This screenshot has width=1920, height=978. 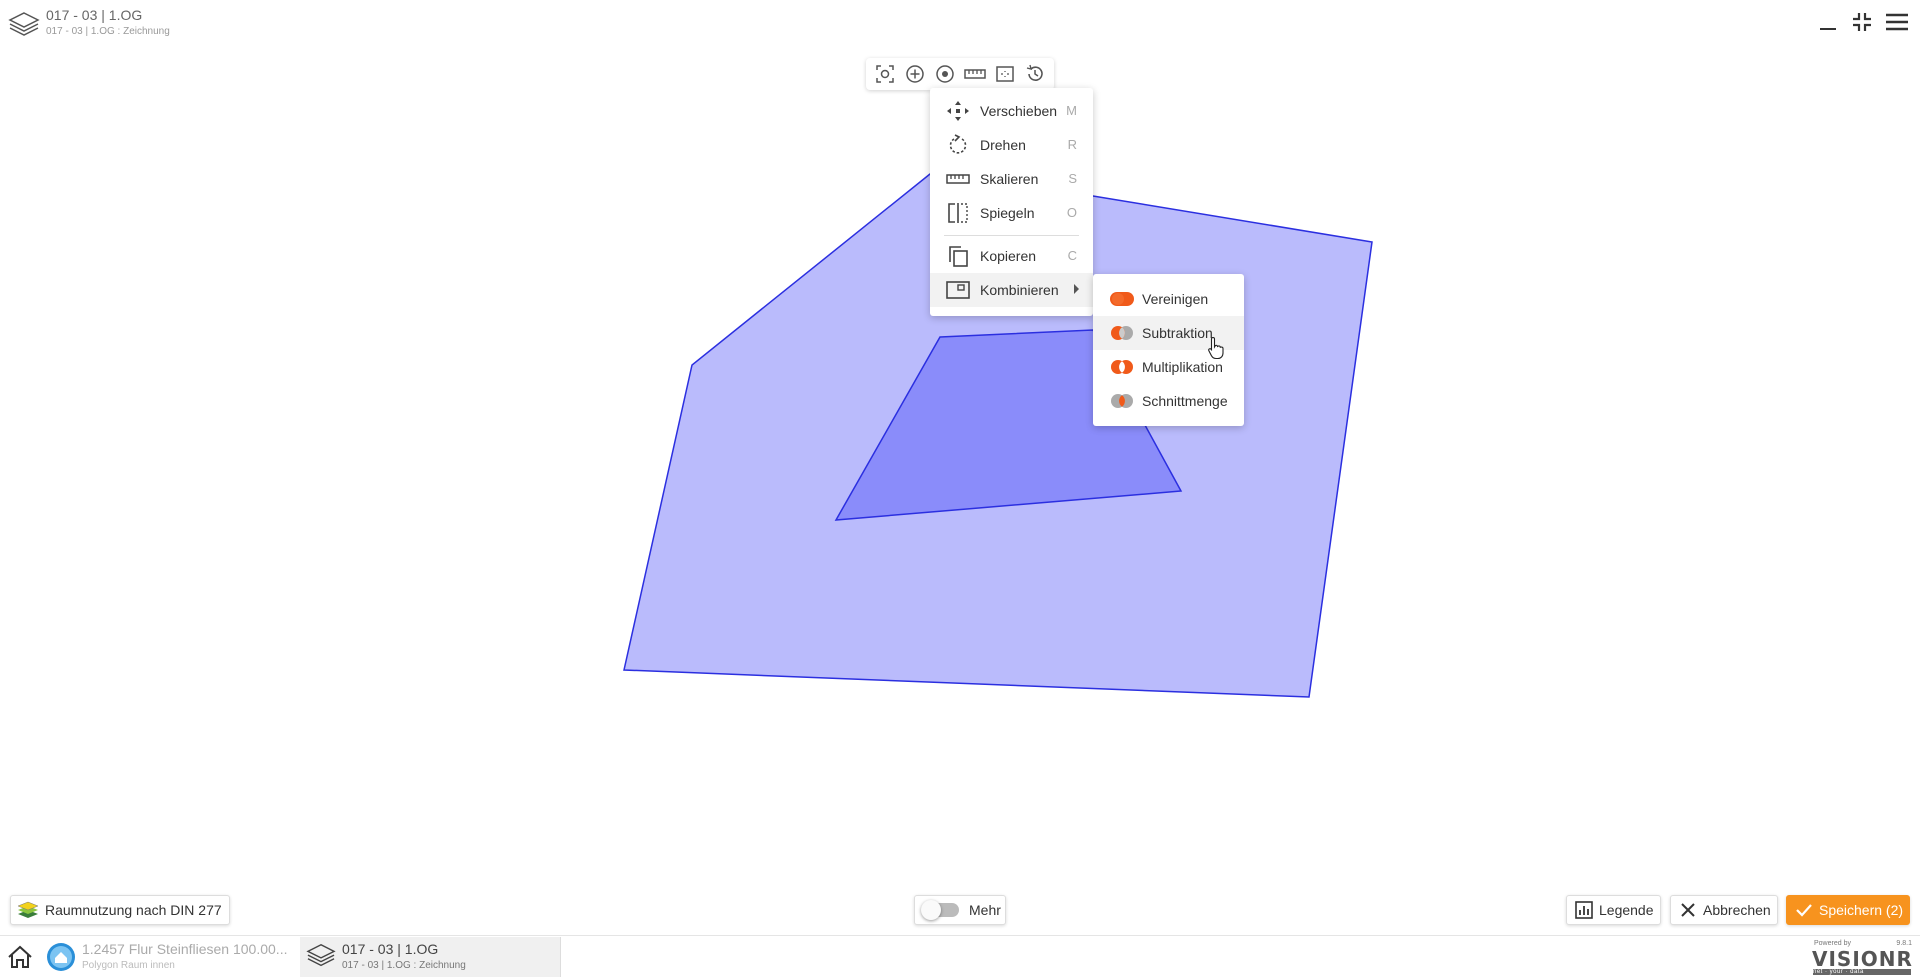 I want to click on menu-icon, so click(x=1896, y=22).